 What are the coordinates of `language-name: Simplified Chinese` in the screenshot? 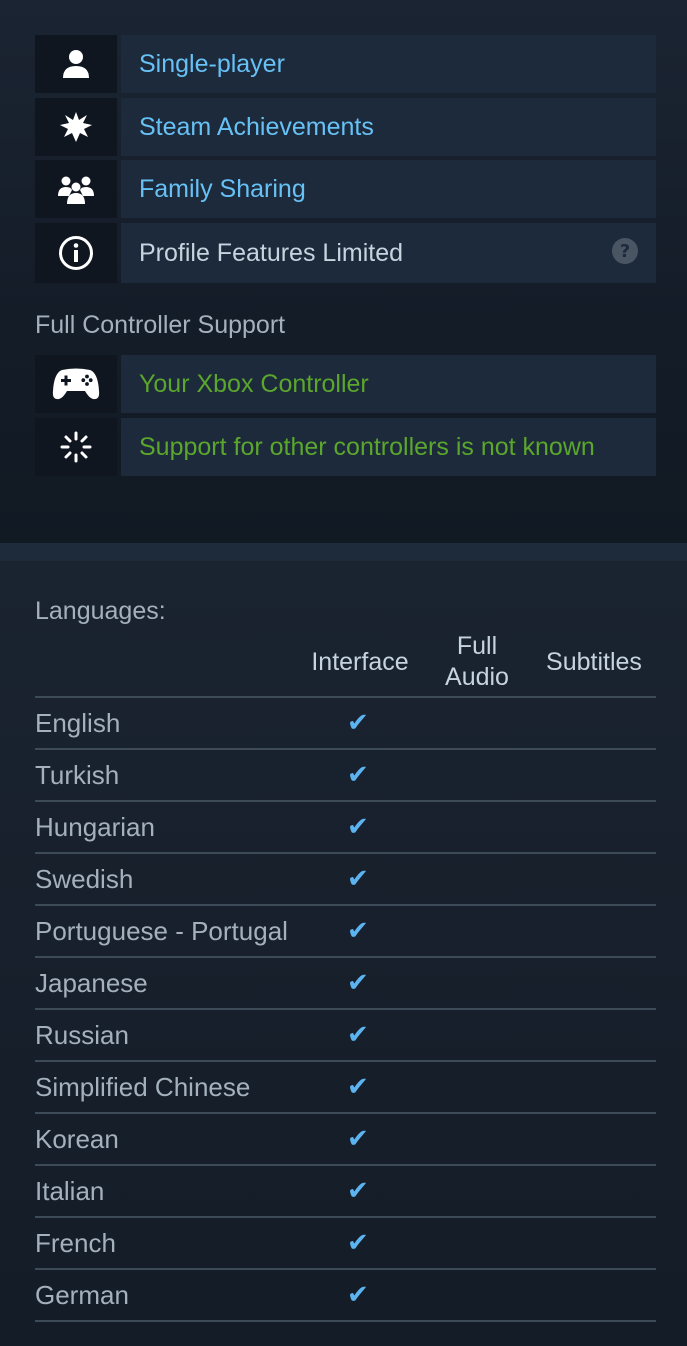 It's located at (143, 1087).